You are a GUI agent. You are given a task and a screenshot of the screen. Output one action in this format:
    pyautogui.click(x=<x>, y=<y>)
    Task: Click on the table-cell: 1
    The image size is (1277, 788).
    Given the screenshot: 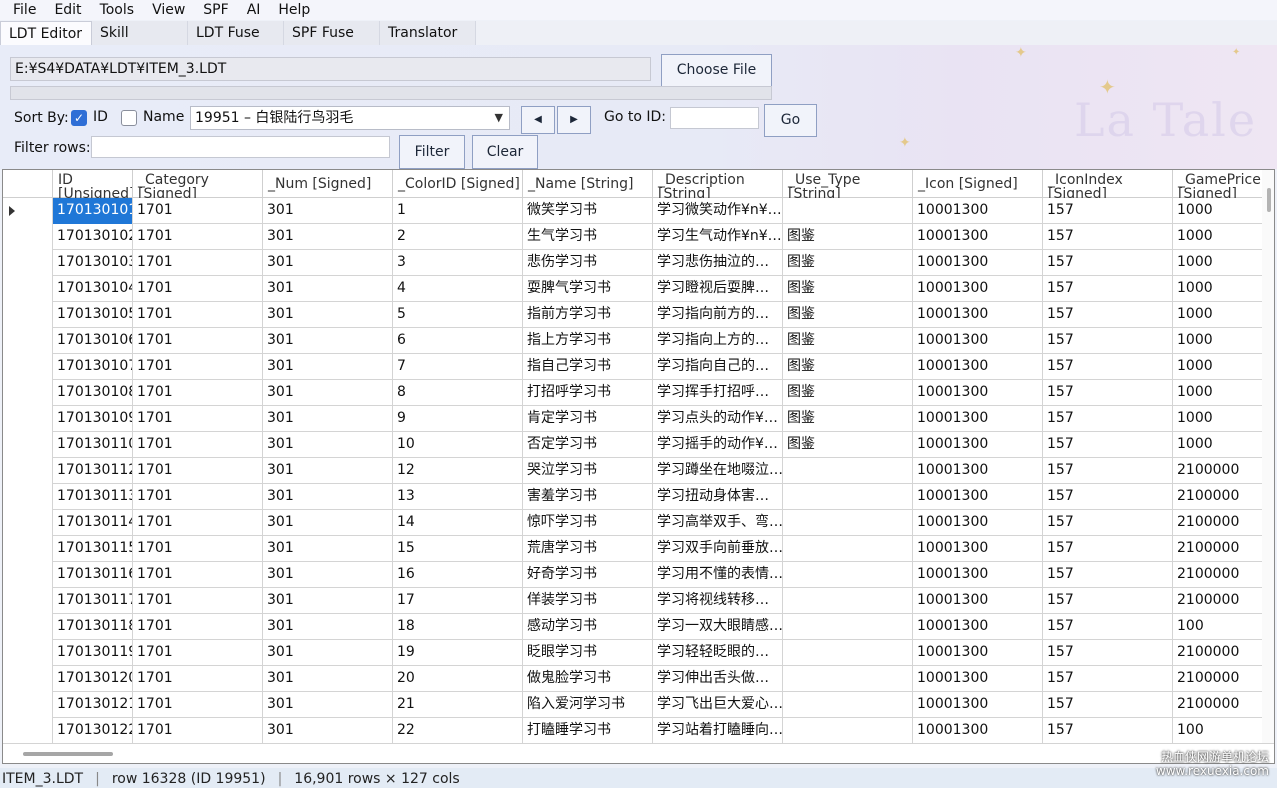 What is the action you would take?
    pyautogui.click(x=458, y=211)
    